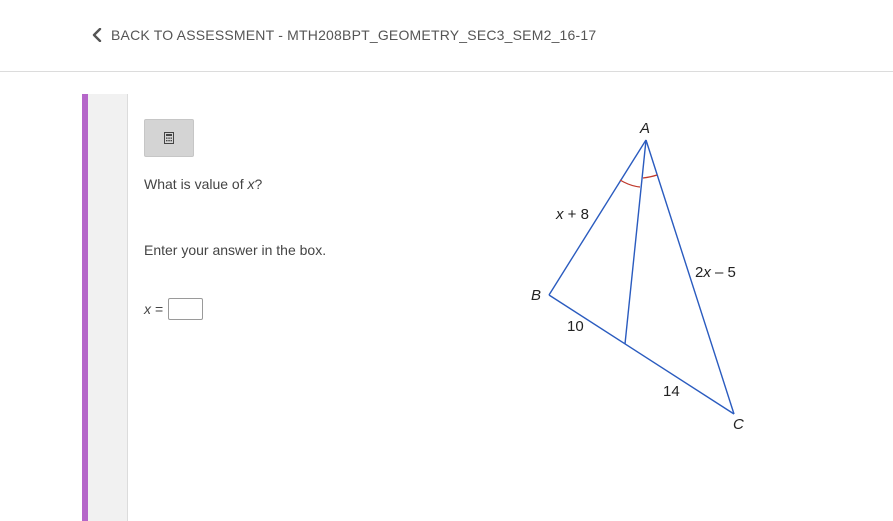 The height and width of the screenshot is (521, 893). Describe the element at coordinates (723, 272) in the screenshot. I see `side-ac-rest: – 5` at that location.